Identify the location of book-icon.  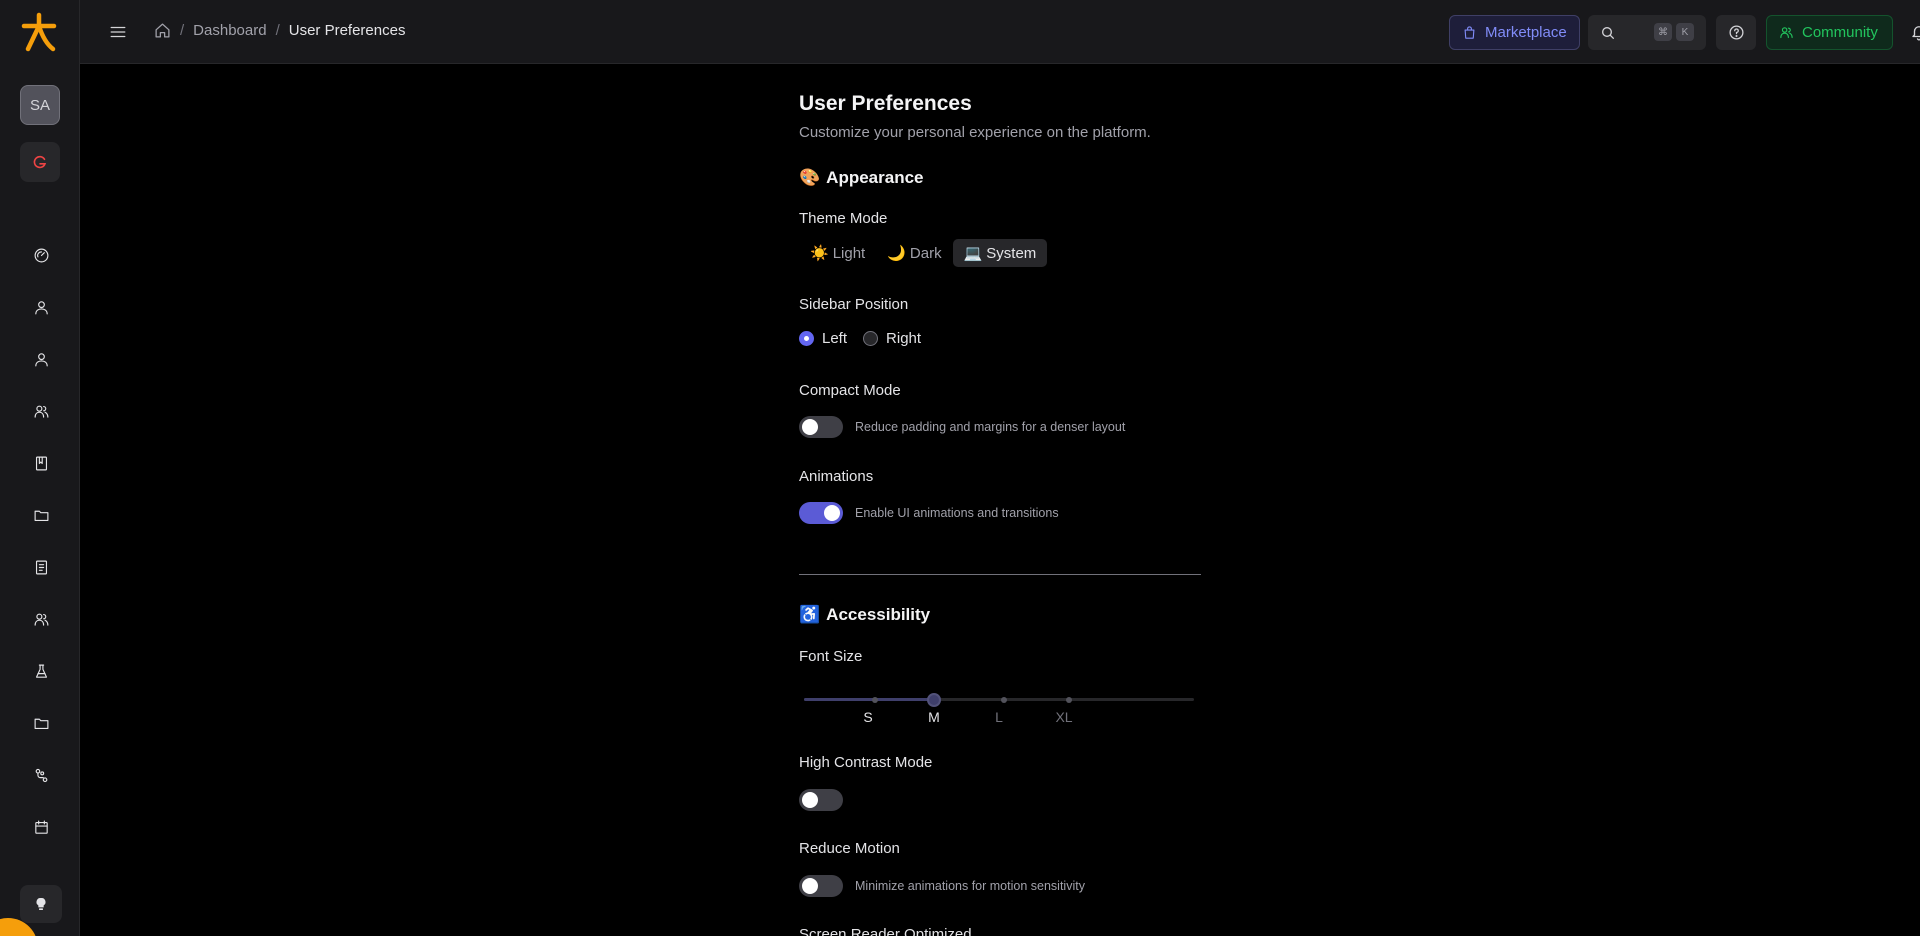
(41, 463).